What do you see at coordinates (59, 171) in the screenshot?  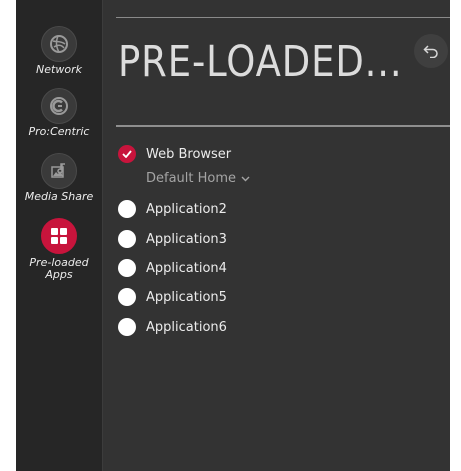 I see `media-share-icon` at bounding box center [59, 171].